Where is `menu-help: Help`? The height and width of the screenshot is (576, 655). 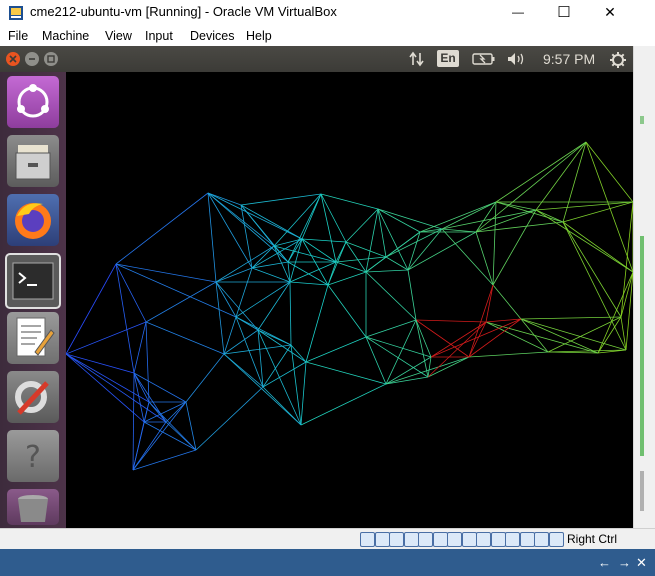
menu-help: Help is located at coordinates (259, 36).